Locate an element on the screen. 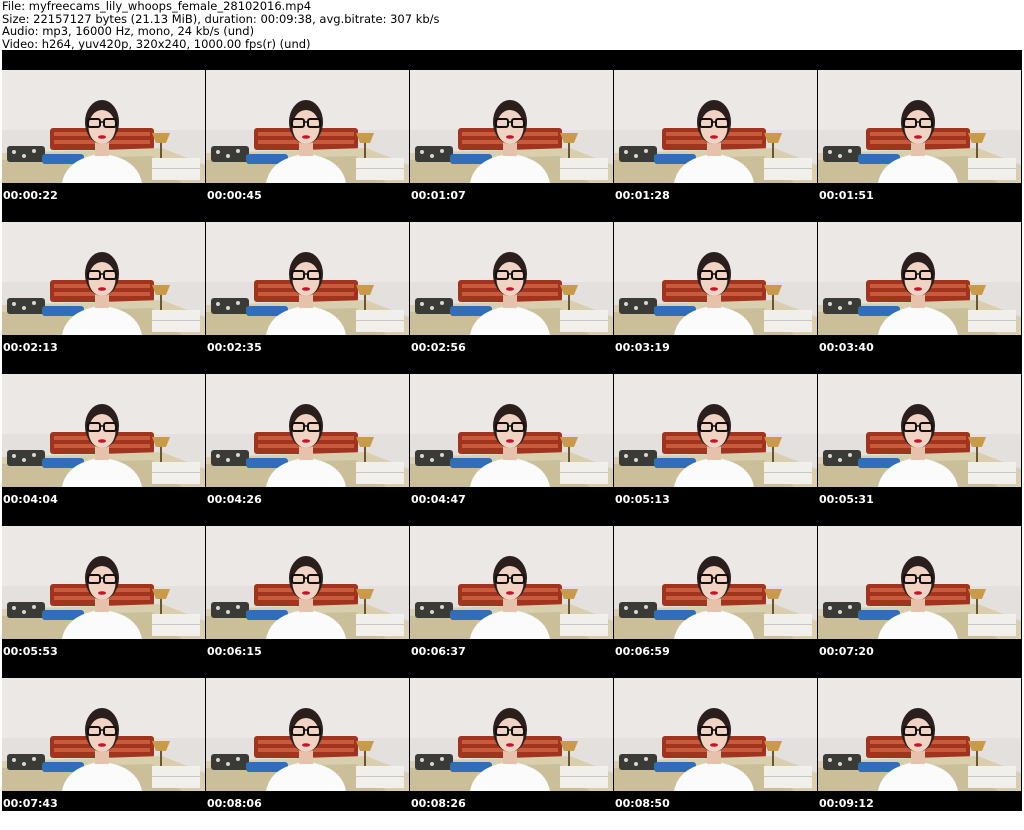 The height and width of the screenshot is (830, 1024). thumbnail-cell: 00:06:37 is located at coordinates (512, 602).